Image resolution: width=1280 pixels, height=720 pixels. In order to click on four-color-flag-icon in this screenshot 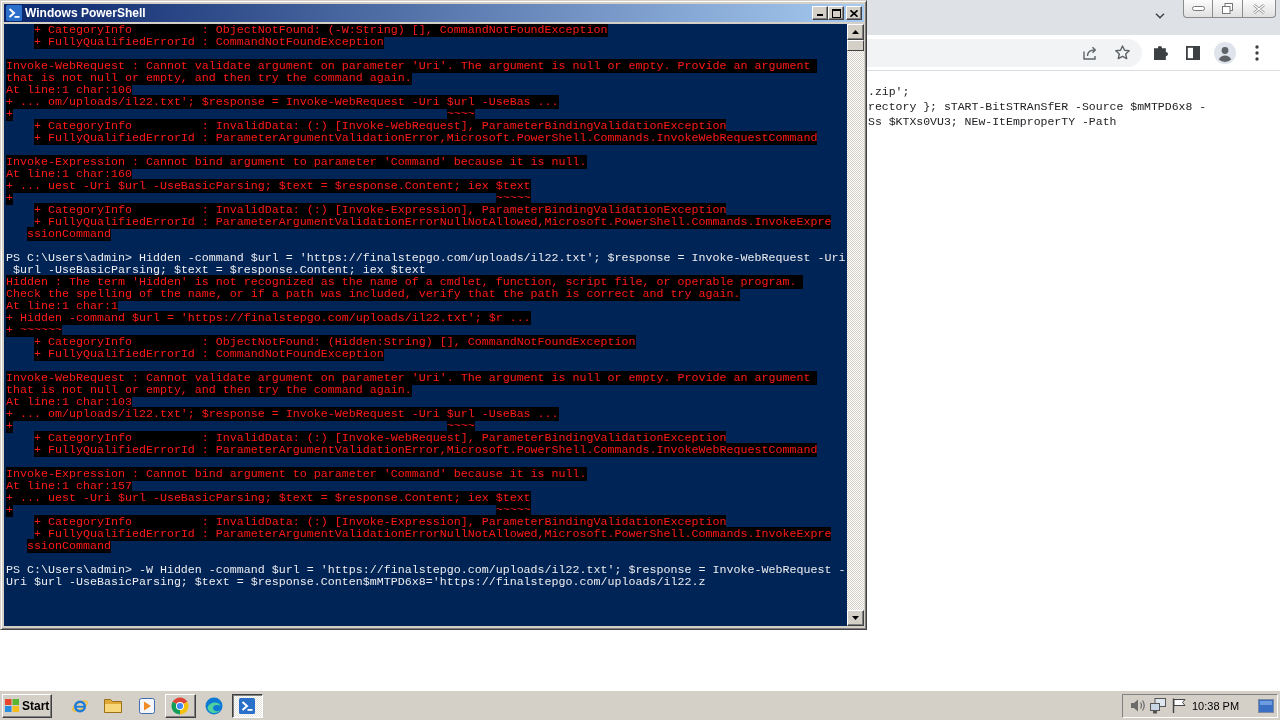, I will do `click(12, 705)`.